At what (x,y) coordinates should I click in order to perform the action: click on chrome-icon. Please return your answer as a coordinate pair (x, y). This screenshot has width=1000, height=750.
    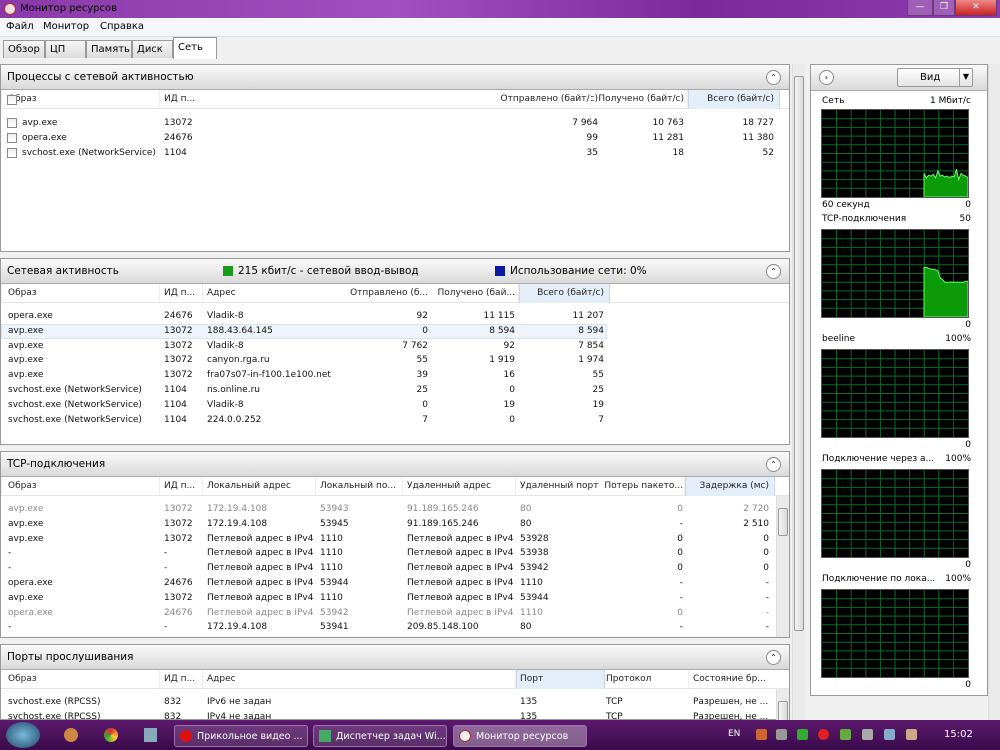
    Looking at the image, I should click on (111, 735).